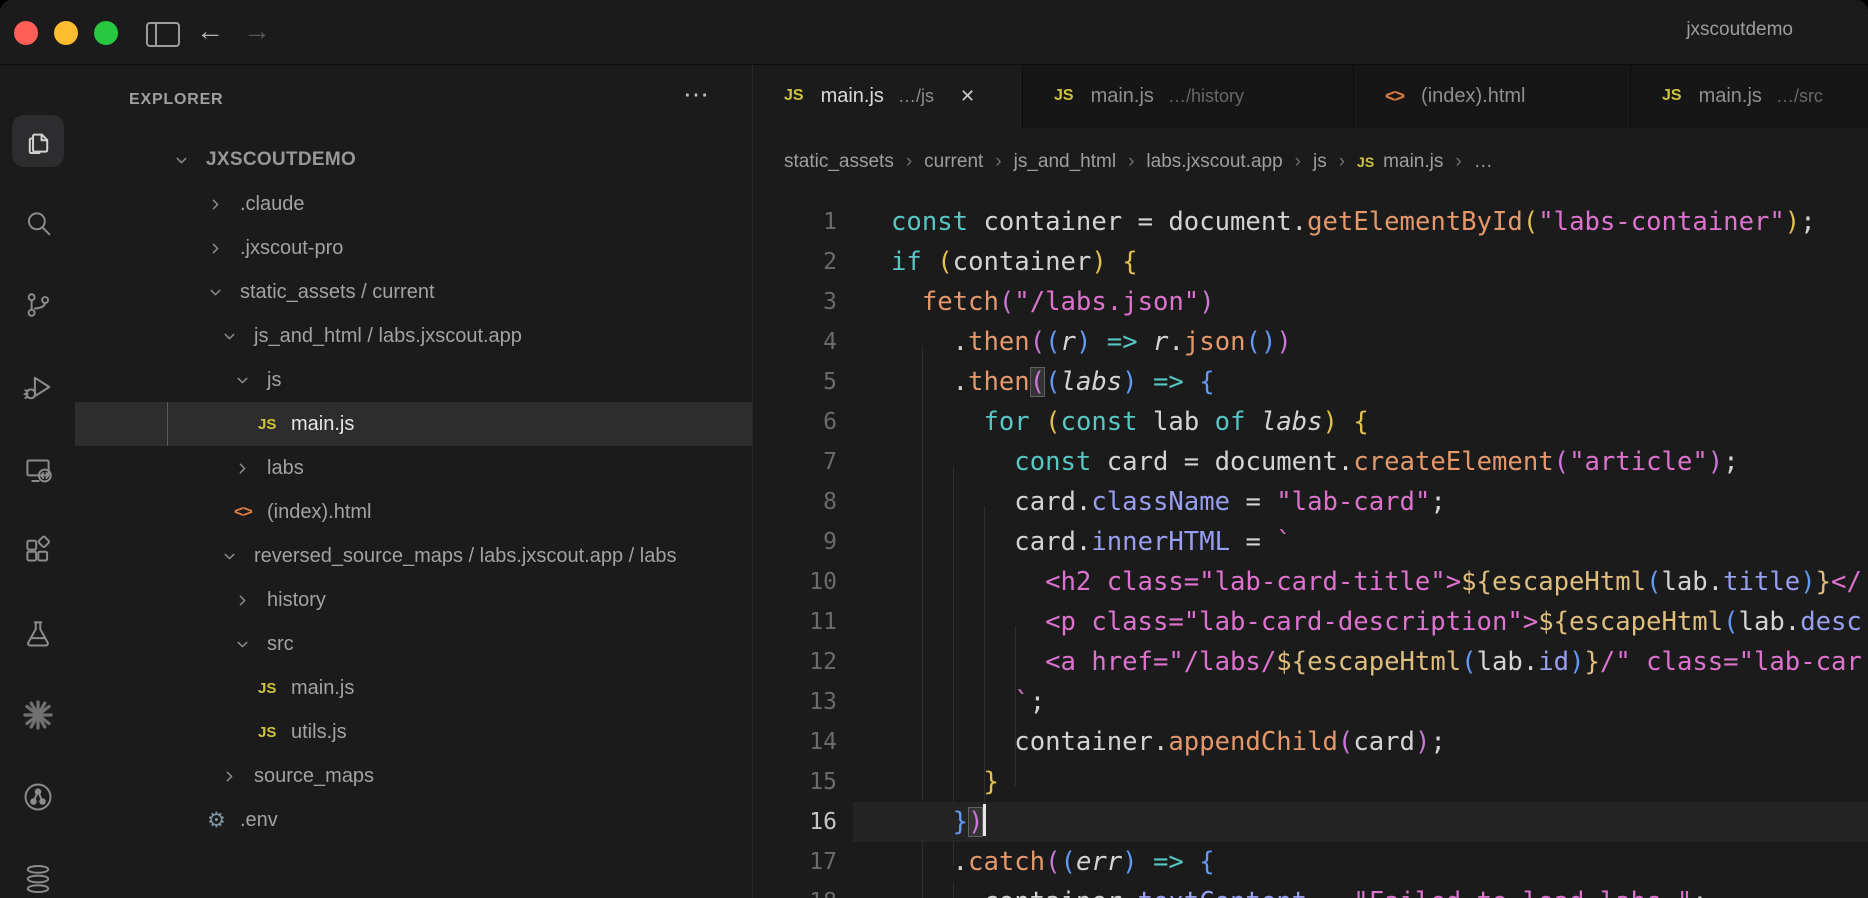  What do you see at coordinates (413, 600) in the screenshot?
I see `tree-item-history: history` at bounding box center [413, 600].